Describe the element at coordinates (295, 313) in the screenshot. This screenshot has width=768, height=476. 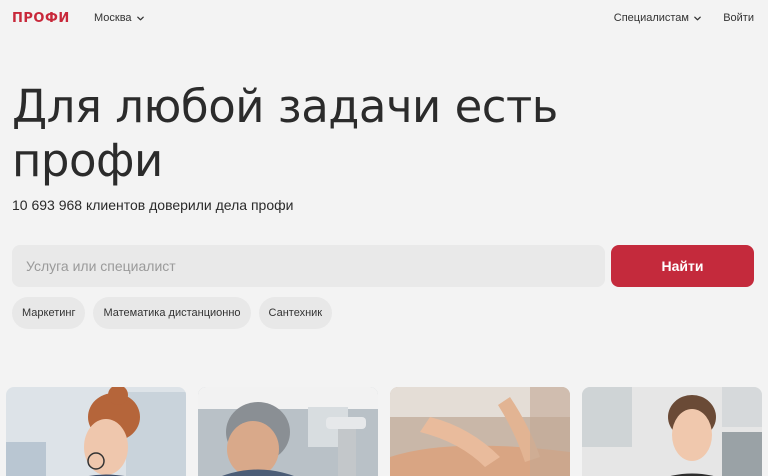
I see `chip-plumber: Сантехник` at that location.